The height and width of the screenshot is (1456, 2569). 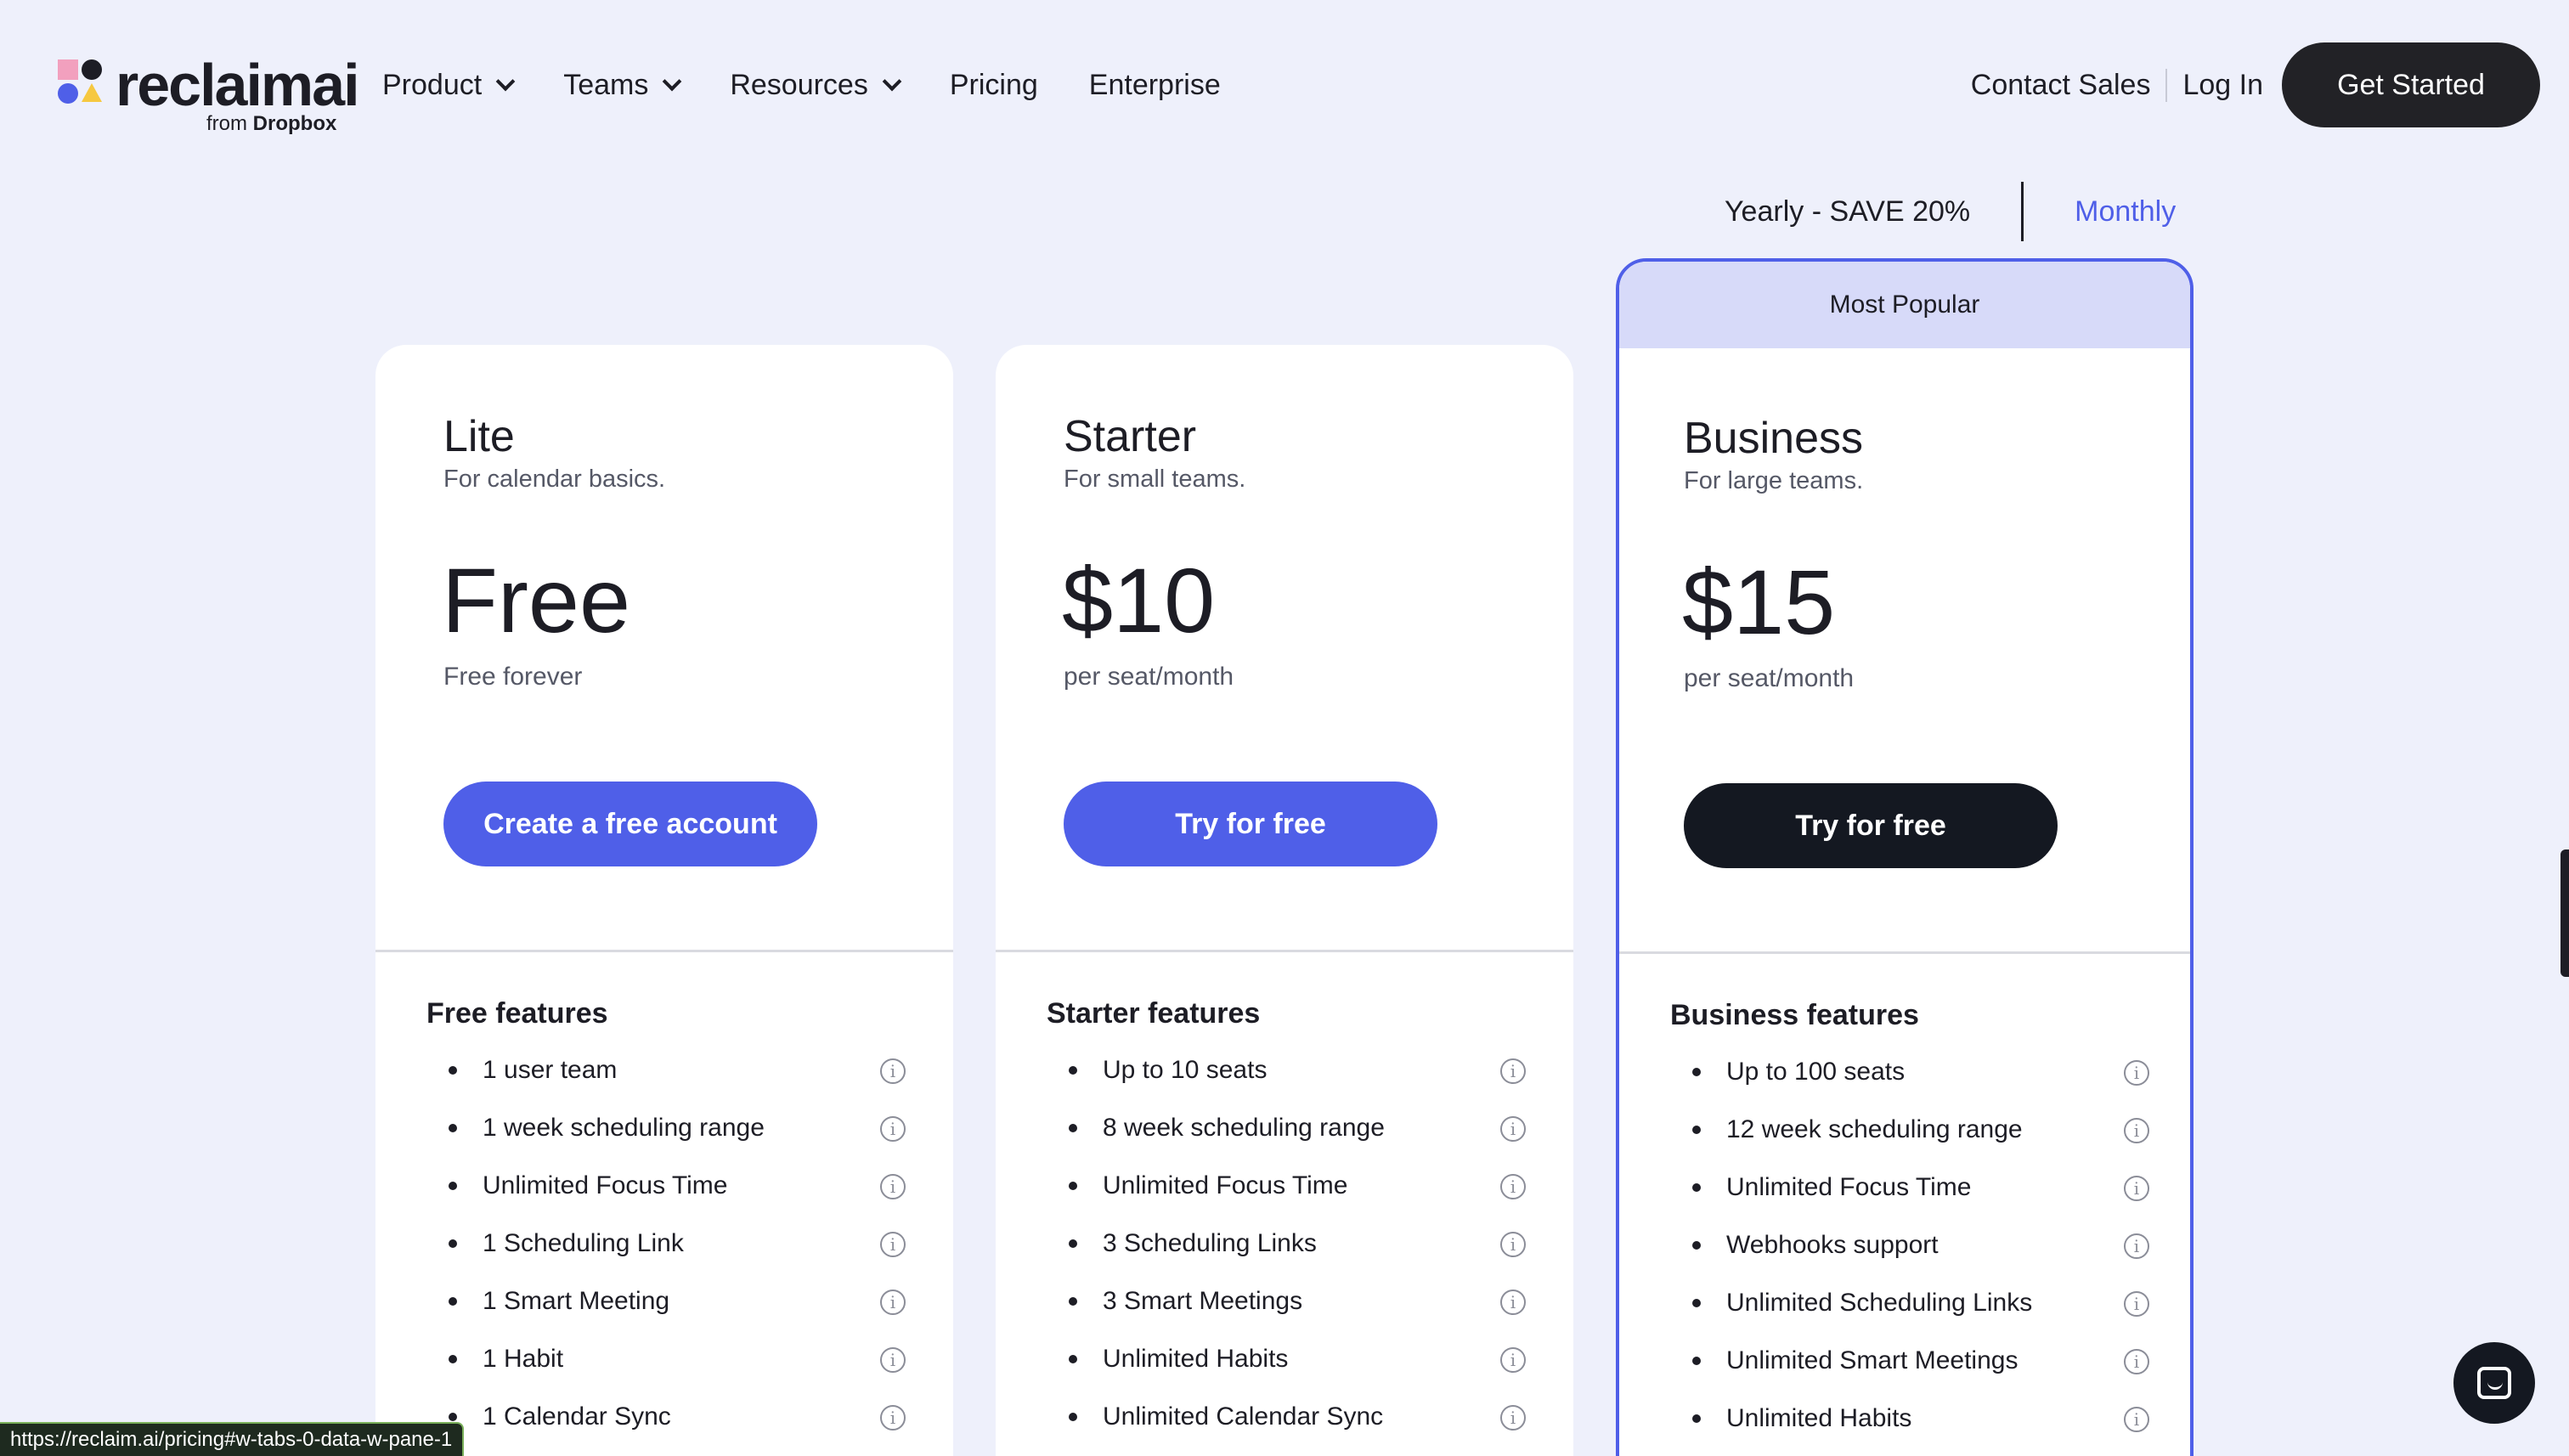 What do you see at coordinates (1873, 1360) in the screenshot?
I see `feature-text: Unlimited Smart Meetings` at bounding box center [1873, 1360].